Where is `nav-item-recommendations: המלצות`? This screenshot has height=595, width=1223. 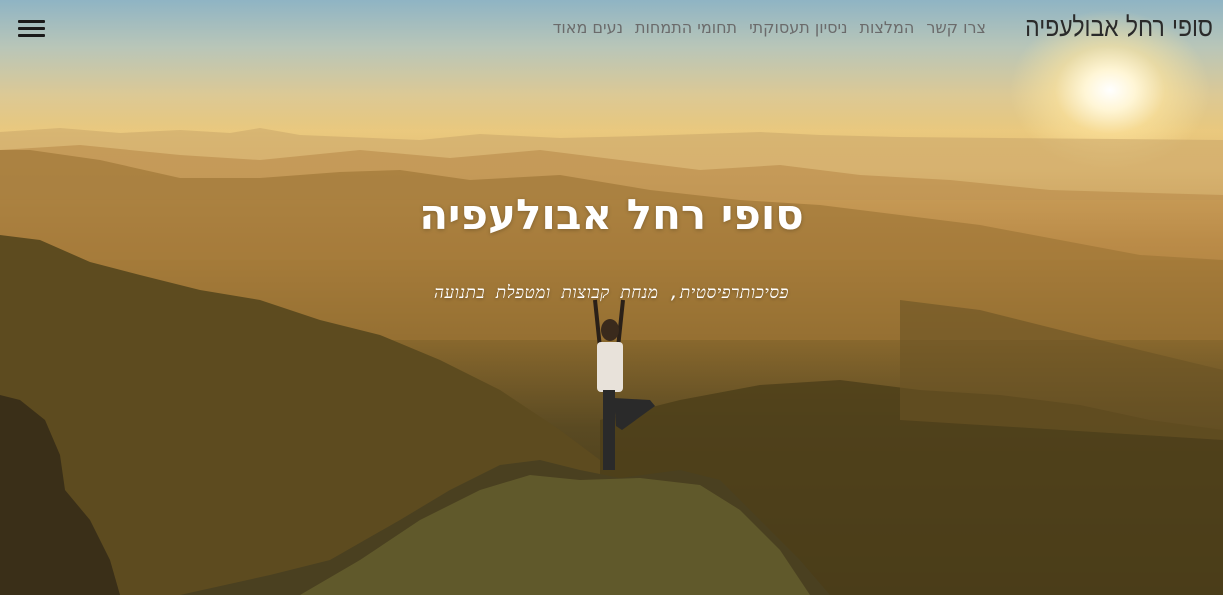 nav-item-recommendations: המלצות is located at coordinates (887, 27).